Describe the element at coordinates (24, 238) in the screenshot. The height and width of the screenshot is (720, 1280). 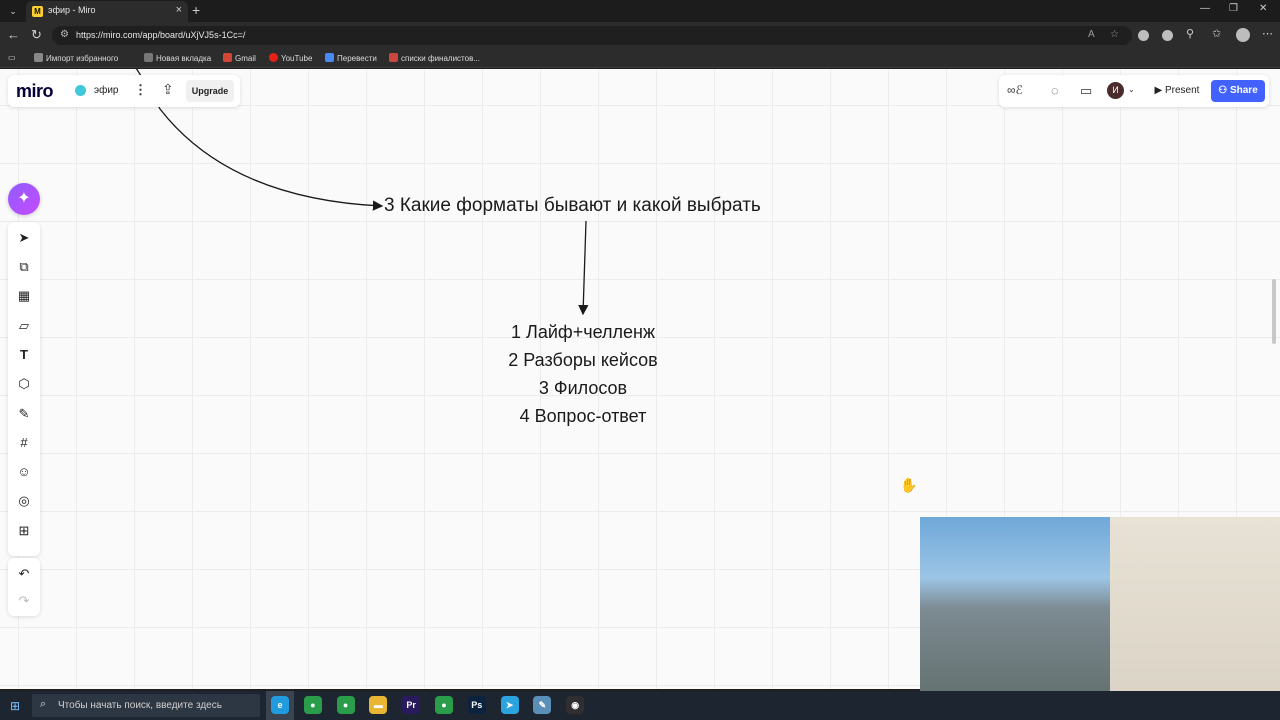
I see `select-tool-icon: ➤` at that location.